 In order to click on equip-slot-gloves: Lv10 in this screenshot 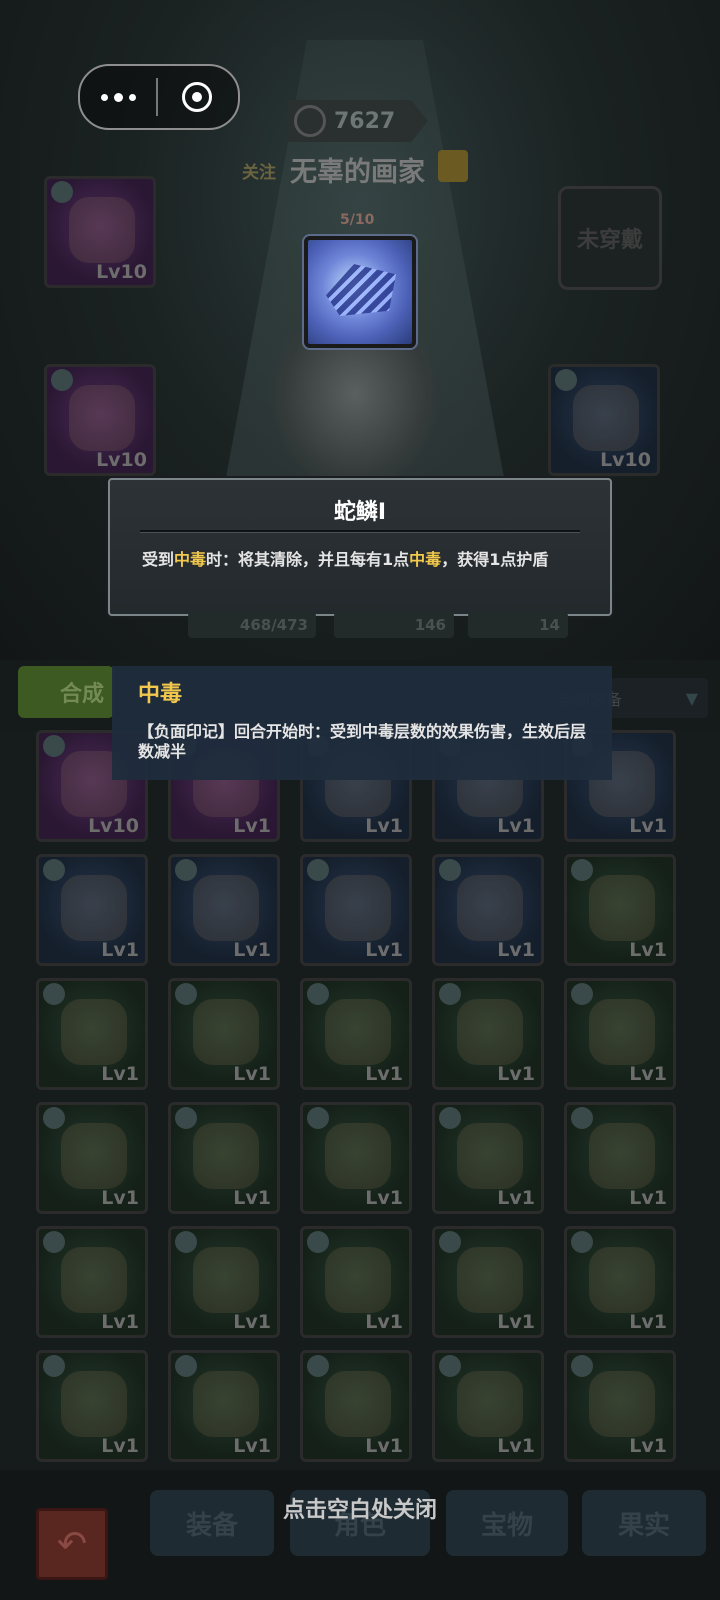, I will do `click(100, 420)`.